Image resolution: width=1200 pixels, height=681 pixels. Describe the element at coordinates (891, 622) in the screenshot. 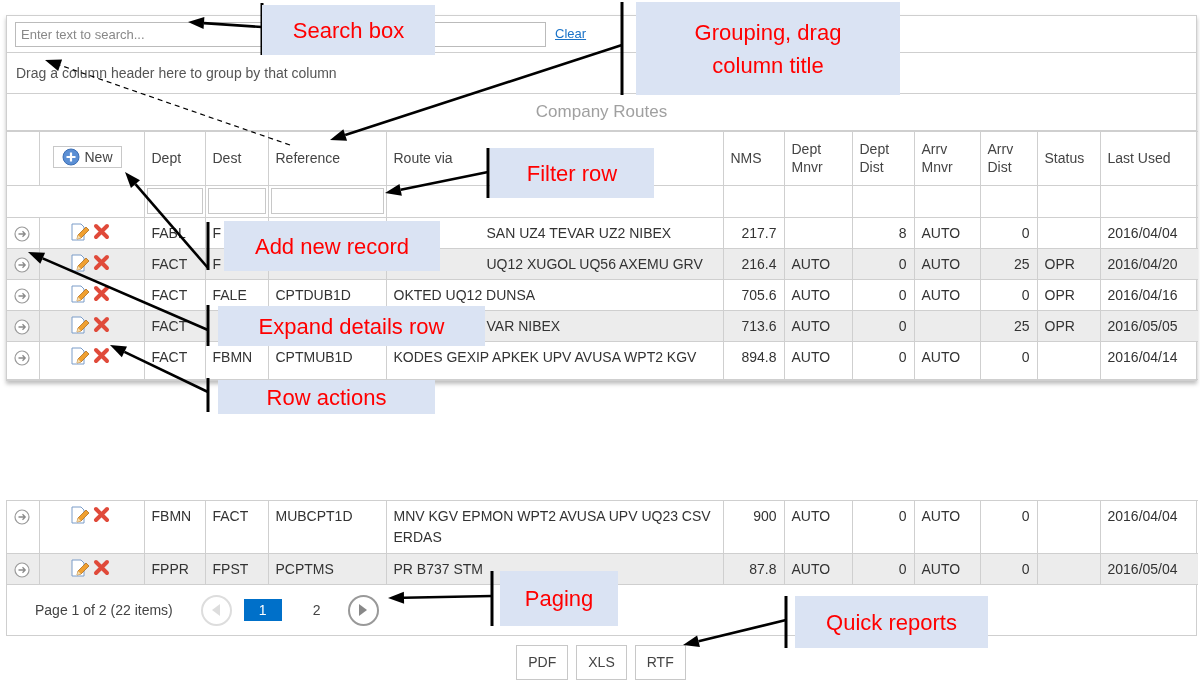

I see `callout-label: Quick reports` at that location.